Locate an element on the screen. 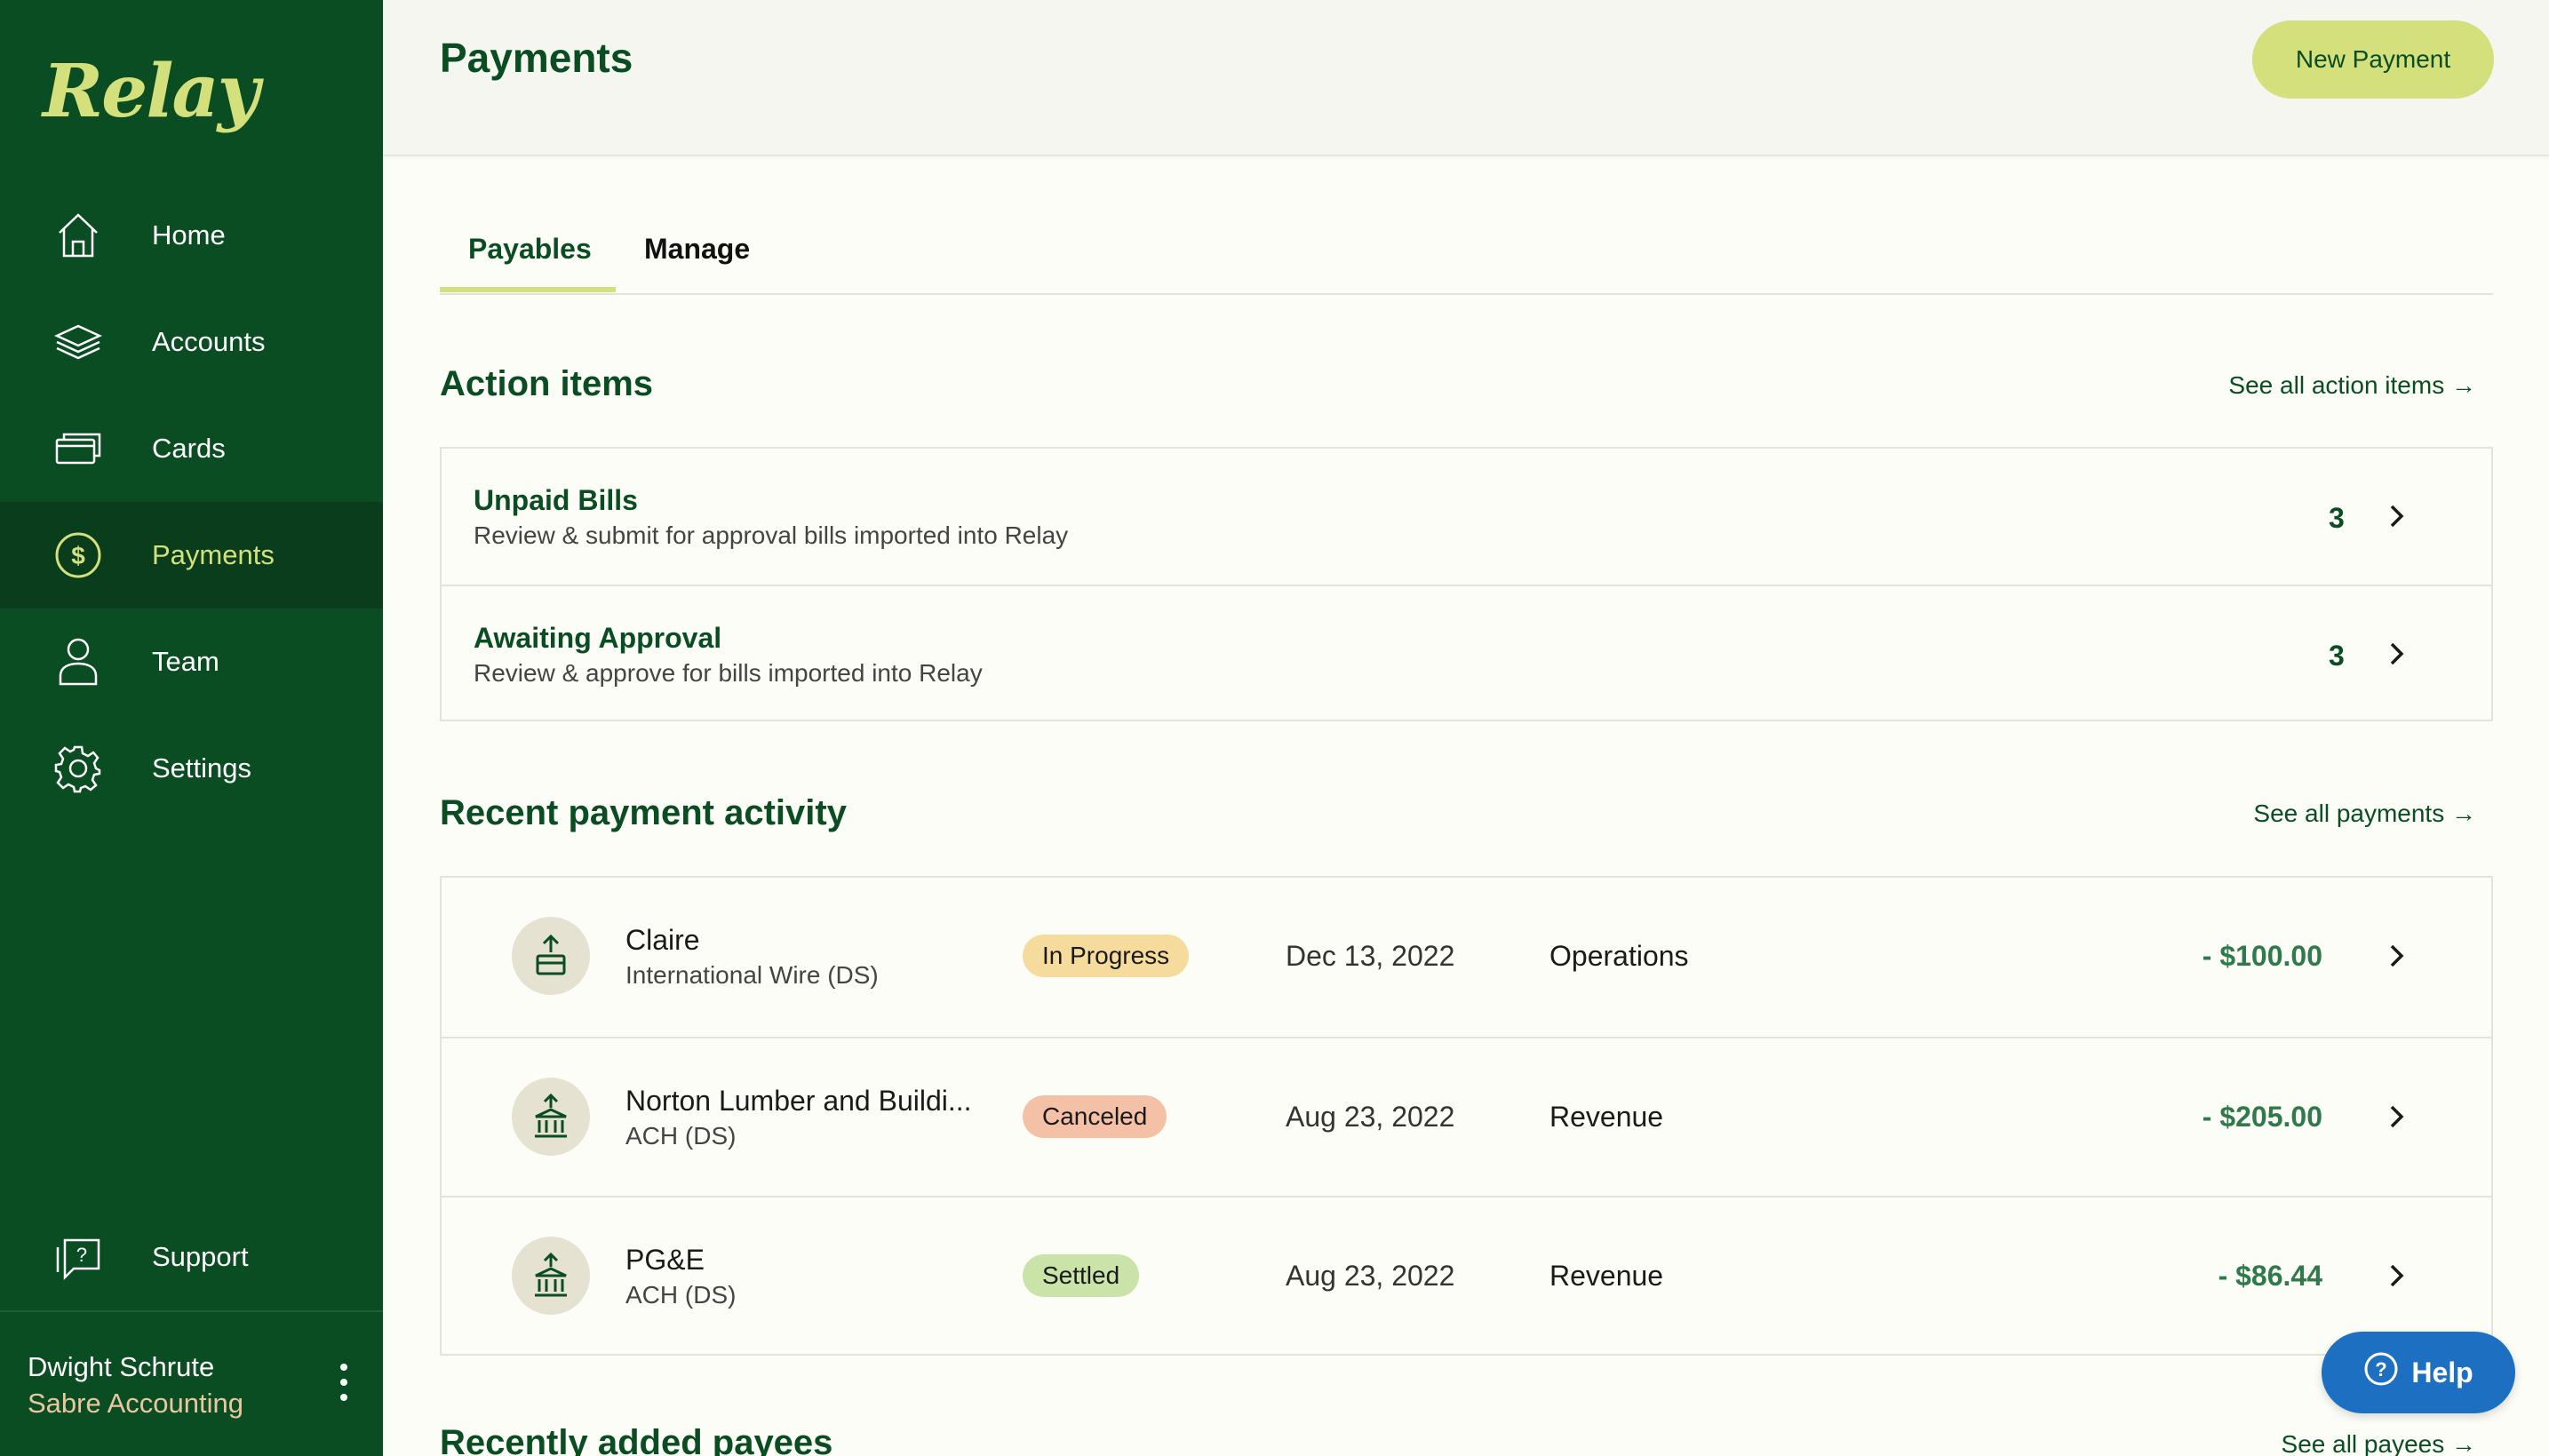  sidebar-item-support: ? Support is located at coordinates (191, 1257).